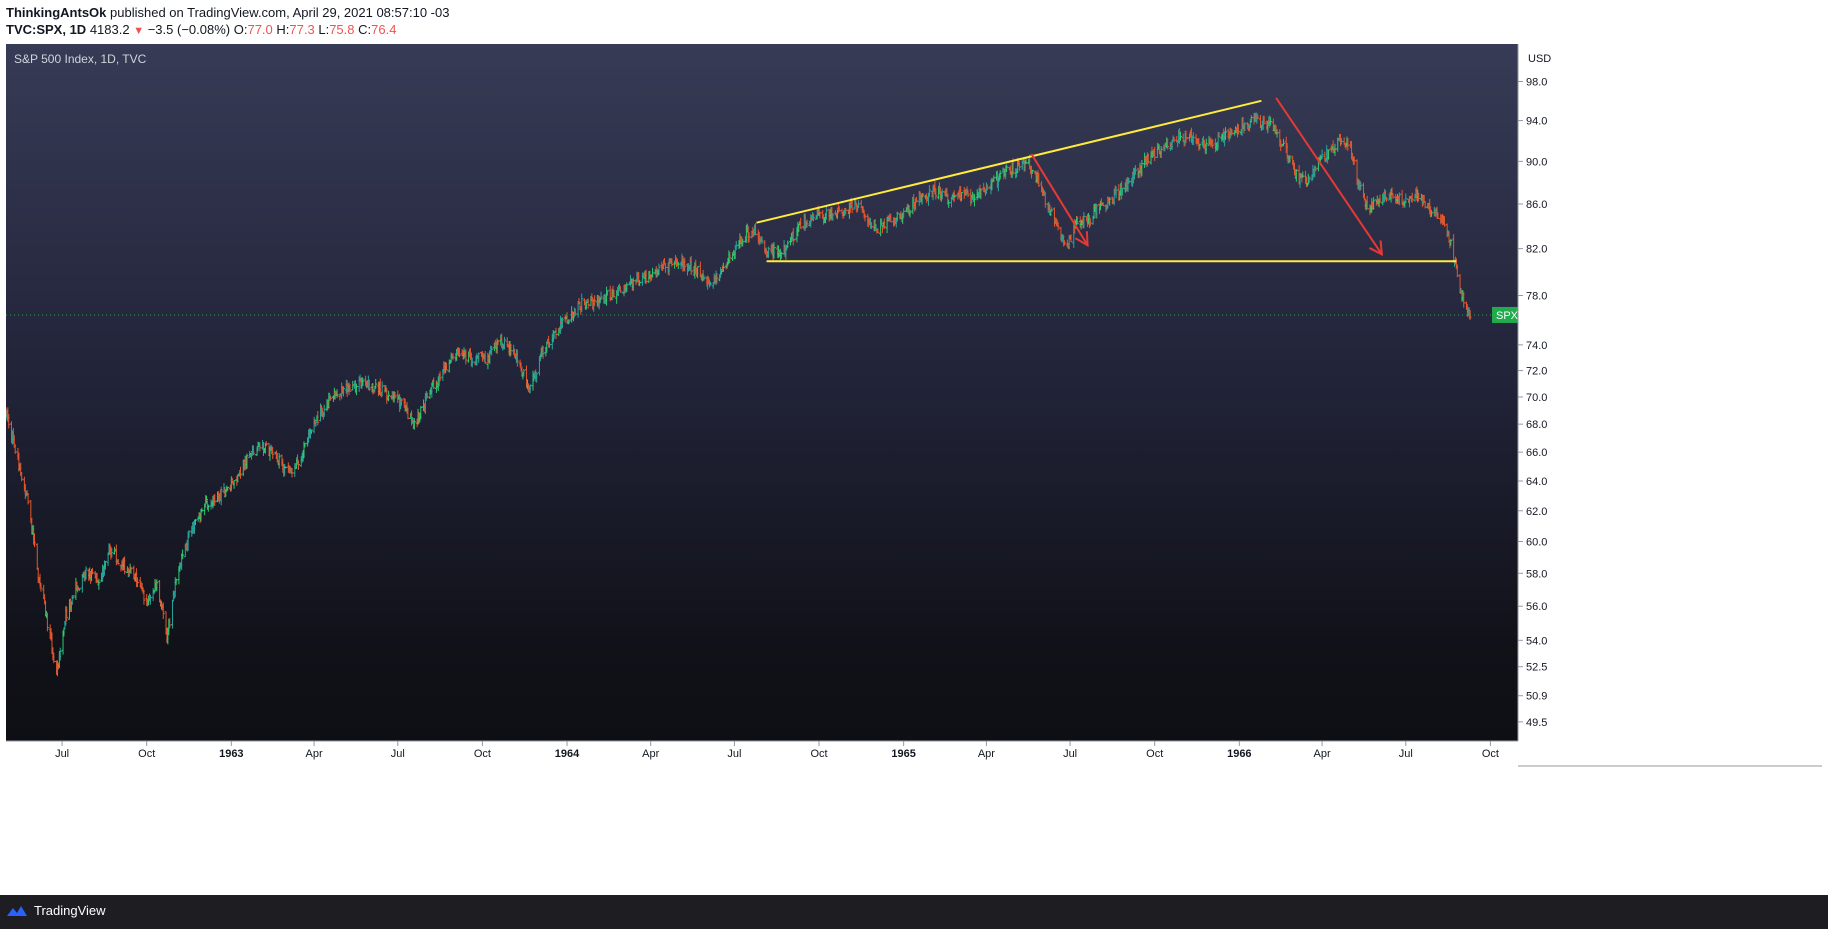  Describe the element at coordinates (231, 754) in the screenshot. I see `x-tick-label: 1963` at that location.